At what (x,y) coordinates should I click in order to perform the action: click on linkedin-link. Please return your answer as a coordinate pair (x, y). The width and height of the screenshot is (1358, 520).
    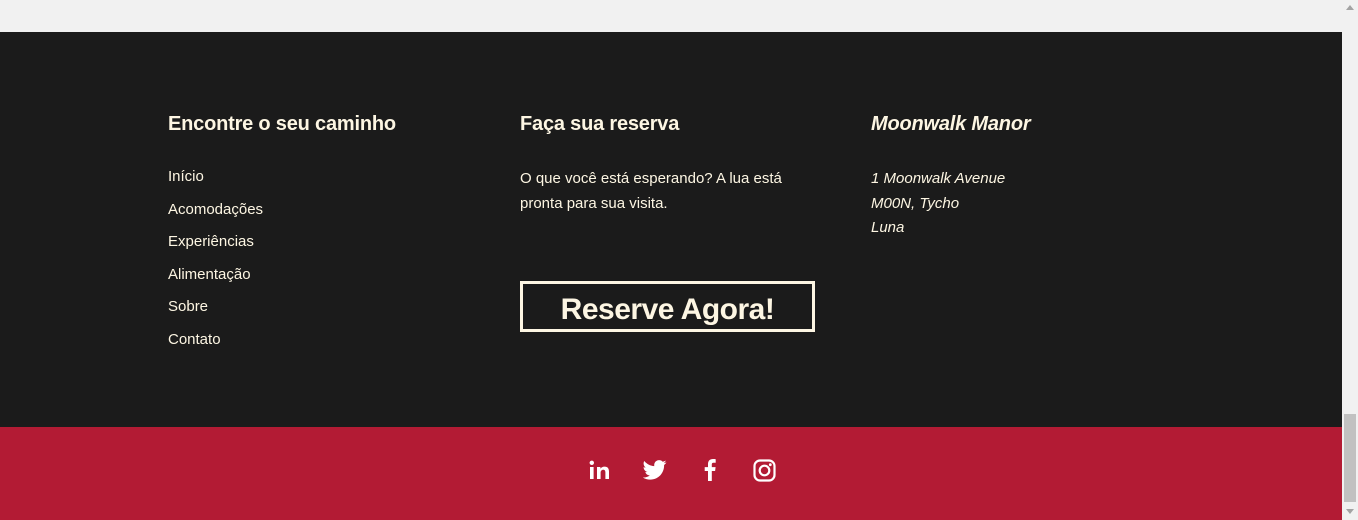
    Looking at the image, I should click on (599, 470).